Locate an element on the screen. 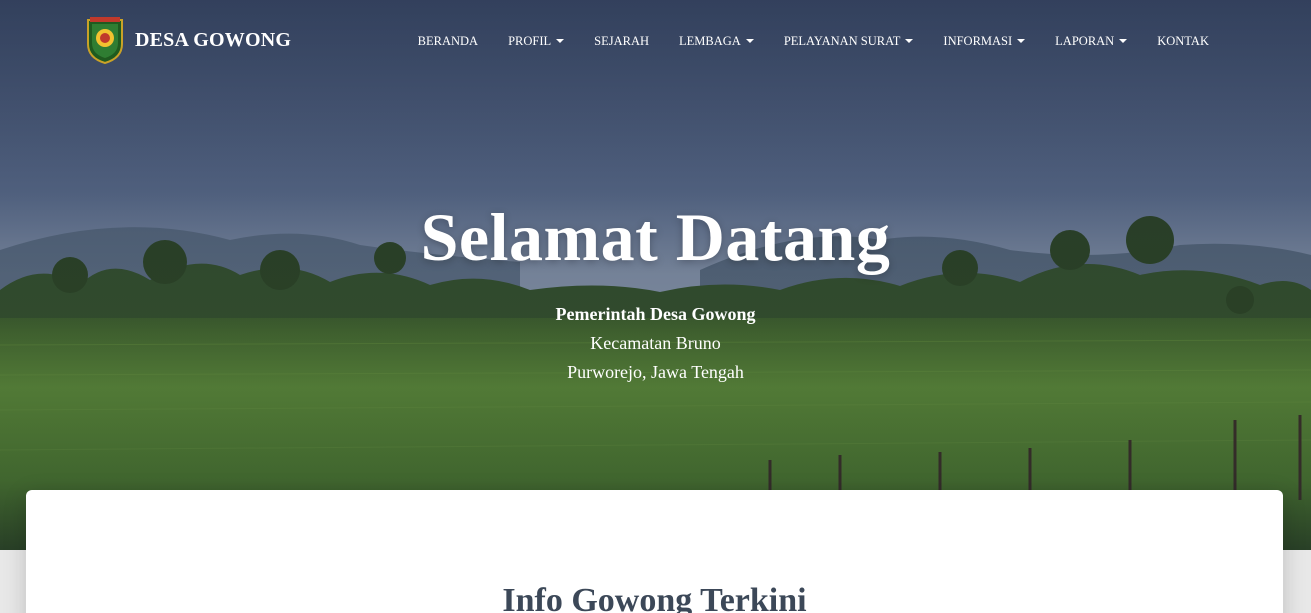 This screenshot has width=1311, height=613. nav-label: BERANDA is located at coordinates (448, 40).